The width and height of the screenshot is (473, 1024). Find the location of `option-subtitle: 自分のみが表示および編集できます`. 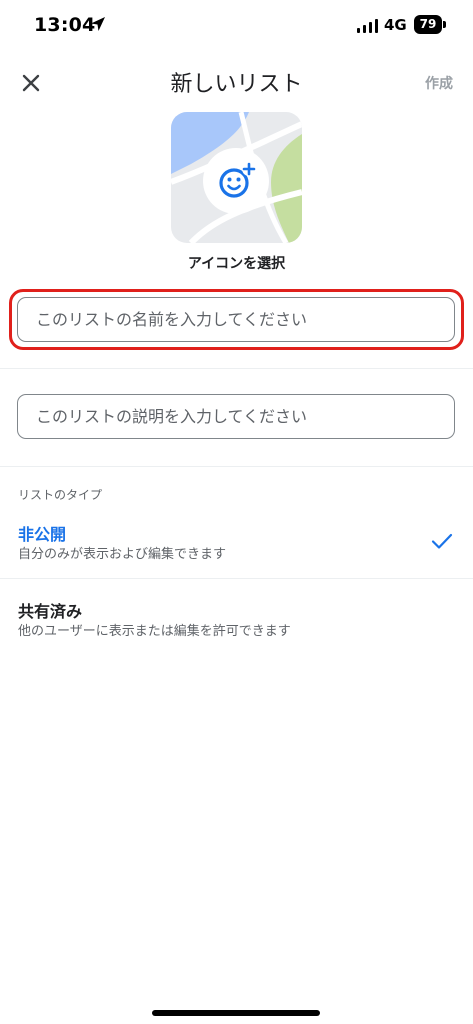

option-subtitle: 自分のみが表示および編集できます is located at coordinates (122, 554).